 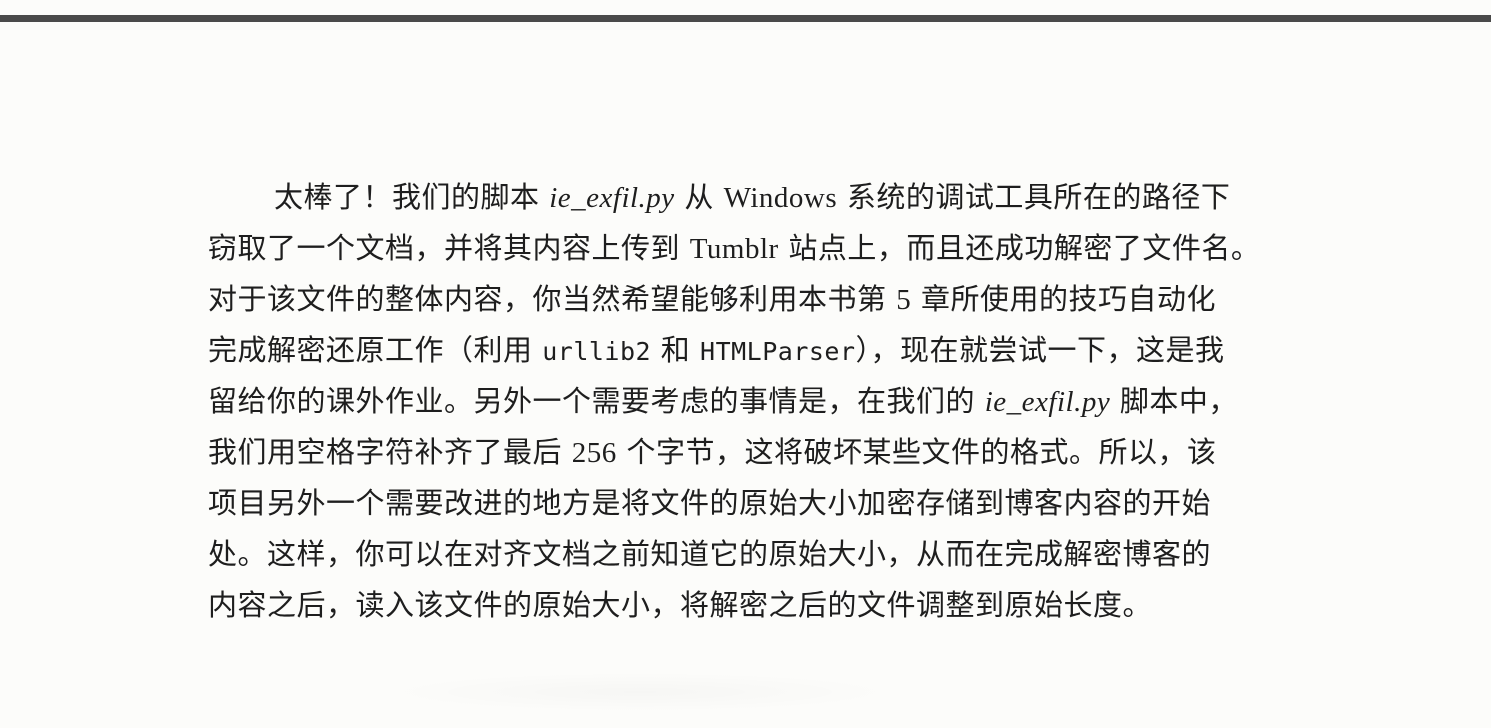 What do you see at coordinates (640, 692) in the screenshot?
I see `bleed-through-shadow` at bounding box center [640, 692].